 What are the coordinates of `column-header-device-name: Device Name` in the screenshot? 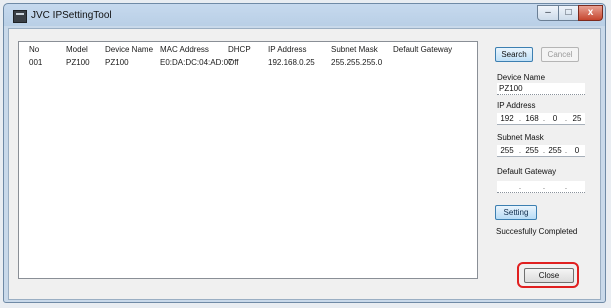 It's located at (129, 49).